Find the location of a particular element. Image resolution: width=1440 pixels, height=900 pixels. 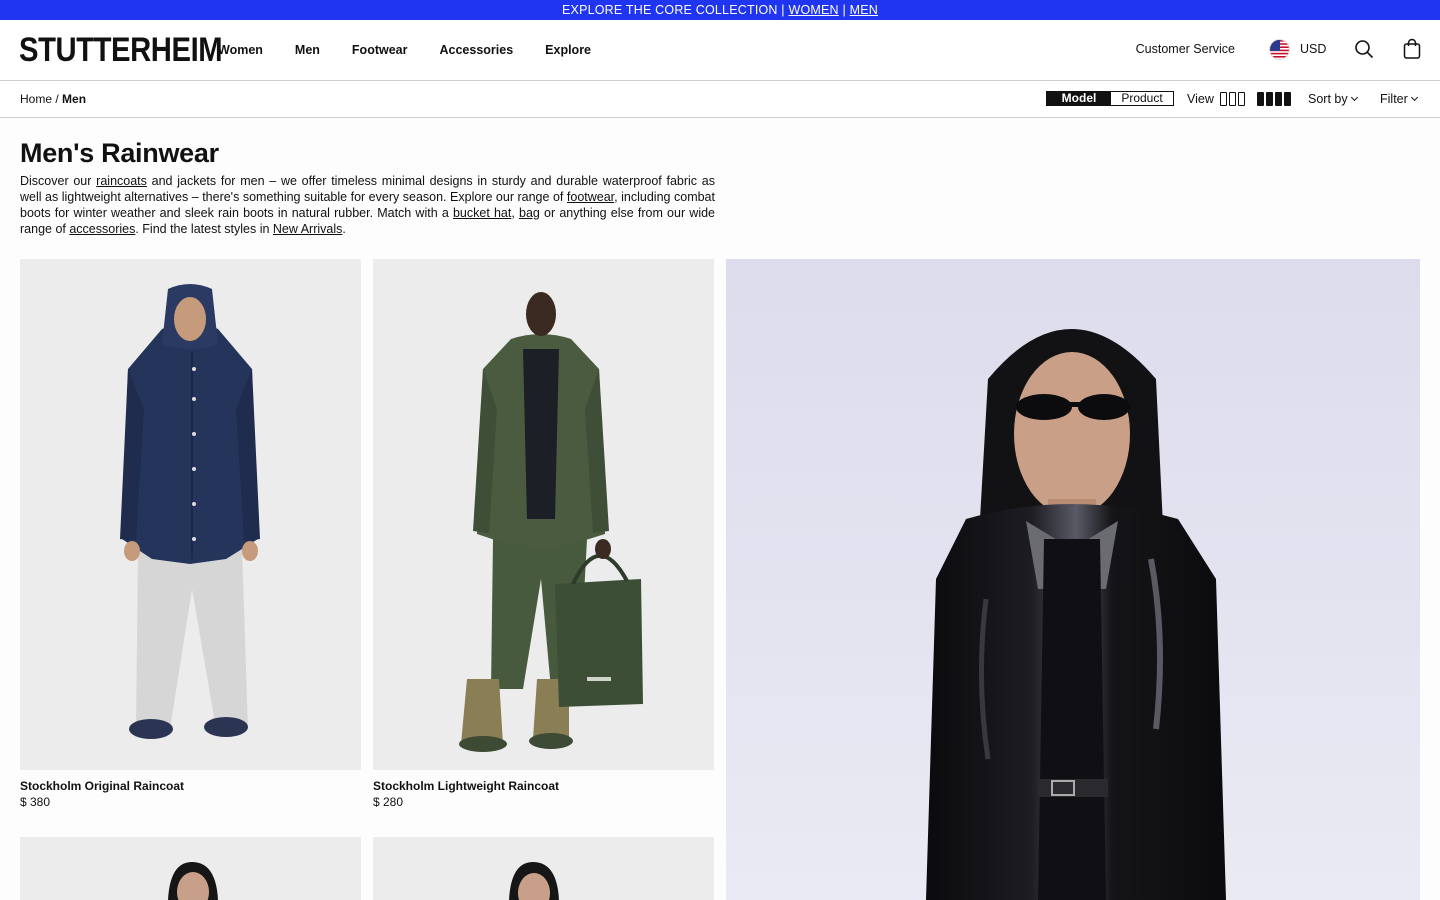

breadcrumb-current: Men is located at coordinates (74, 99).